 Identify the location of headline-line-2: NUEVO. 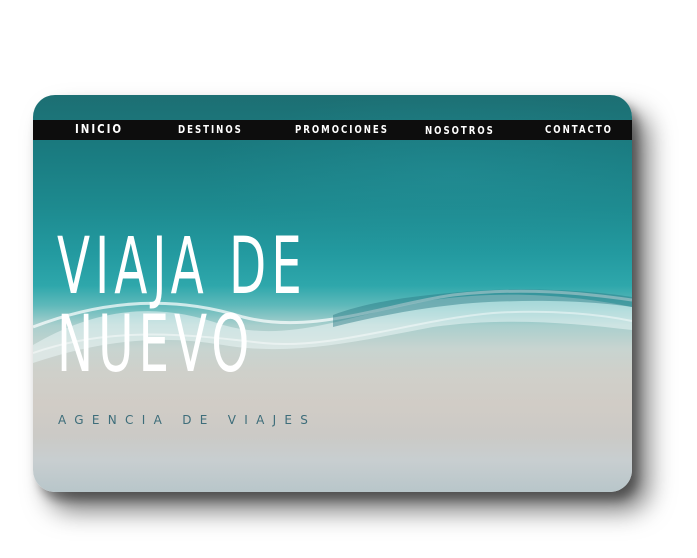
(156, 345).